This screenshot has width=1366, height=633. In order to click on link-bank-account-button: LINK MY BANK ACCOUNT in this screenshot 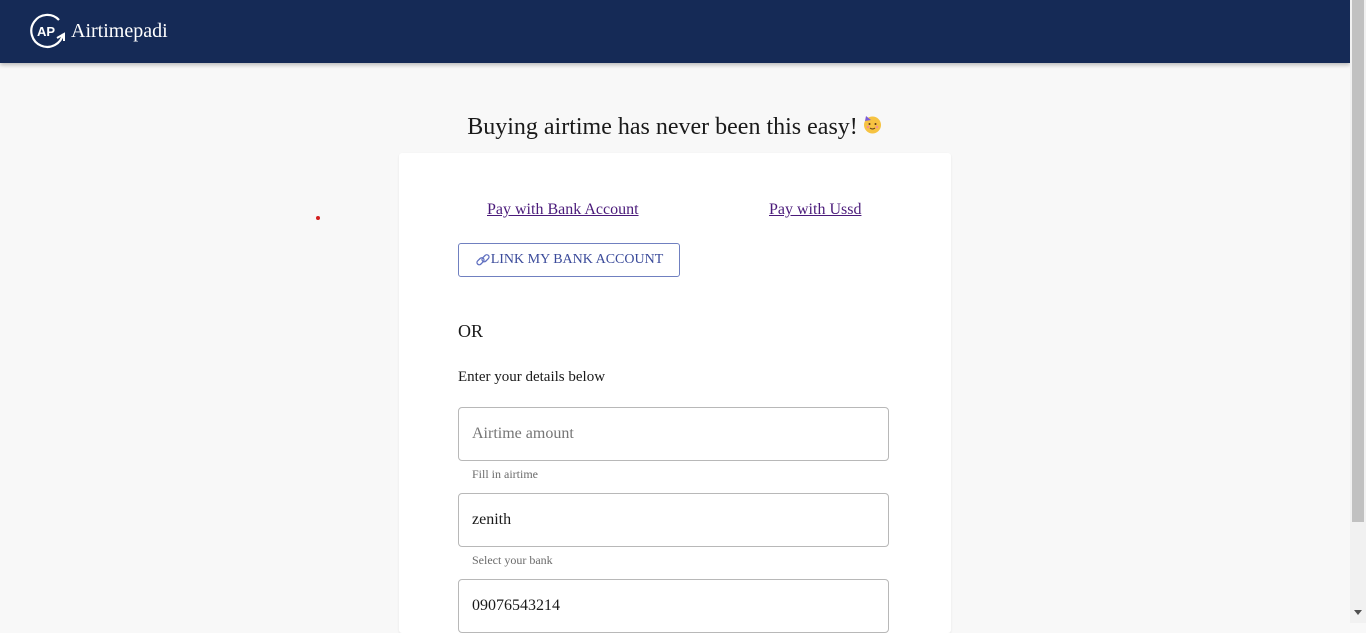, I will do `click(569, 260)`.